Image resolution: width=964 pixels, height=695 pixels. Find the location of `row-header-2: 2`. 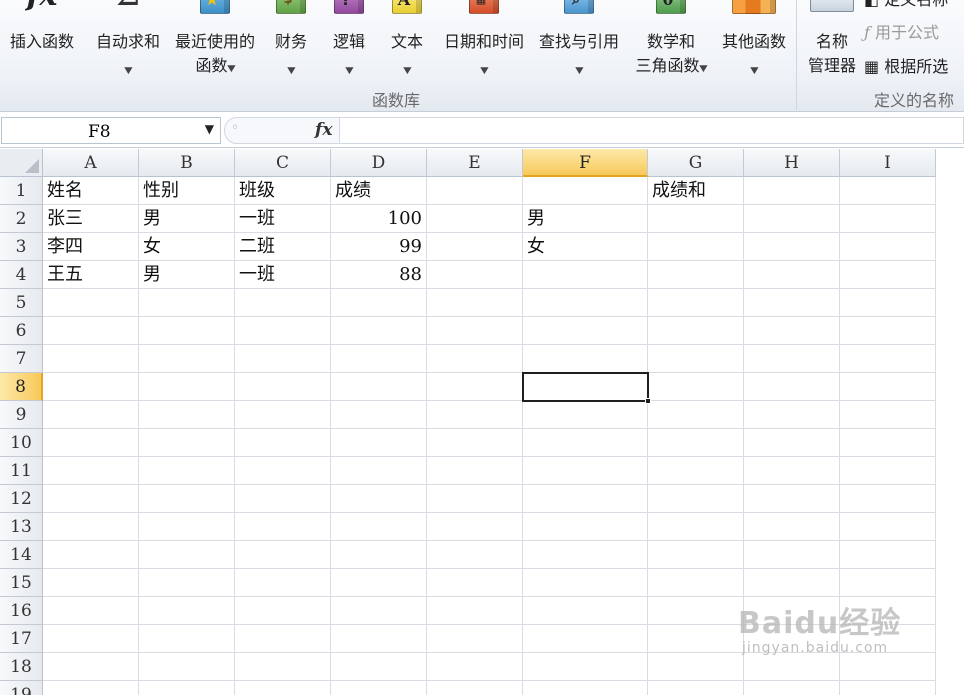

row-header-2: 2 is located at coordinates (21, 219).